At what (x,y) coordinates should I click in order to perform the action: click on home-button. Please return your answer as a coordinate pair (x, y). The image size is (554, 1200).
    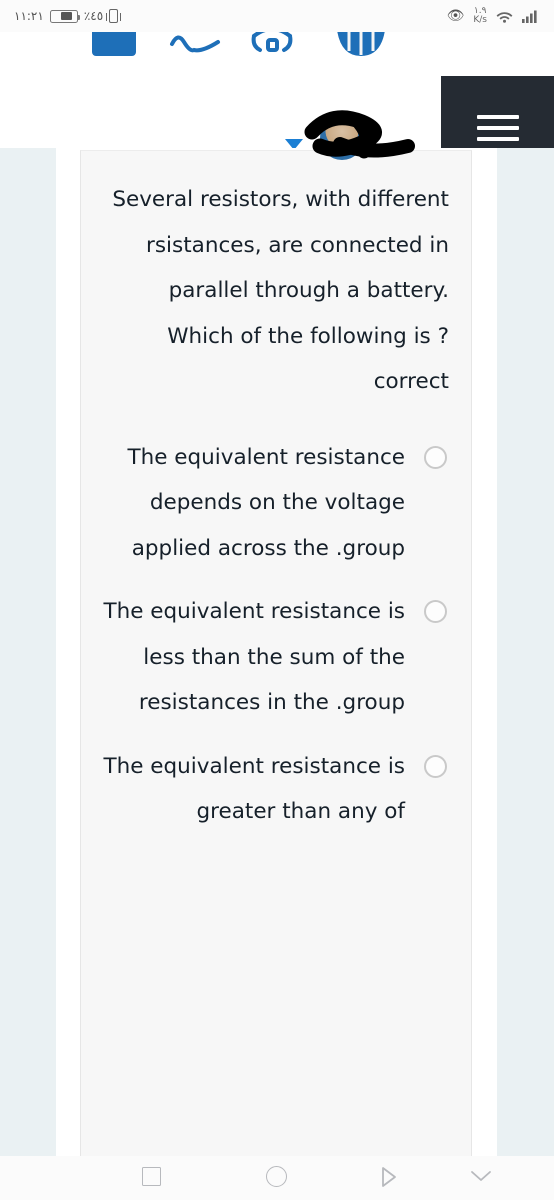
    Looking at the image, I should click on (276, 1176).